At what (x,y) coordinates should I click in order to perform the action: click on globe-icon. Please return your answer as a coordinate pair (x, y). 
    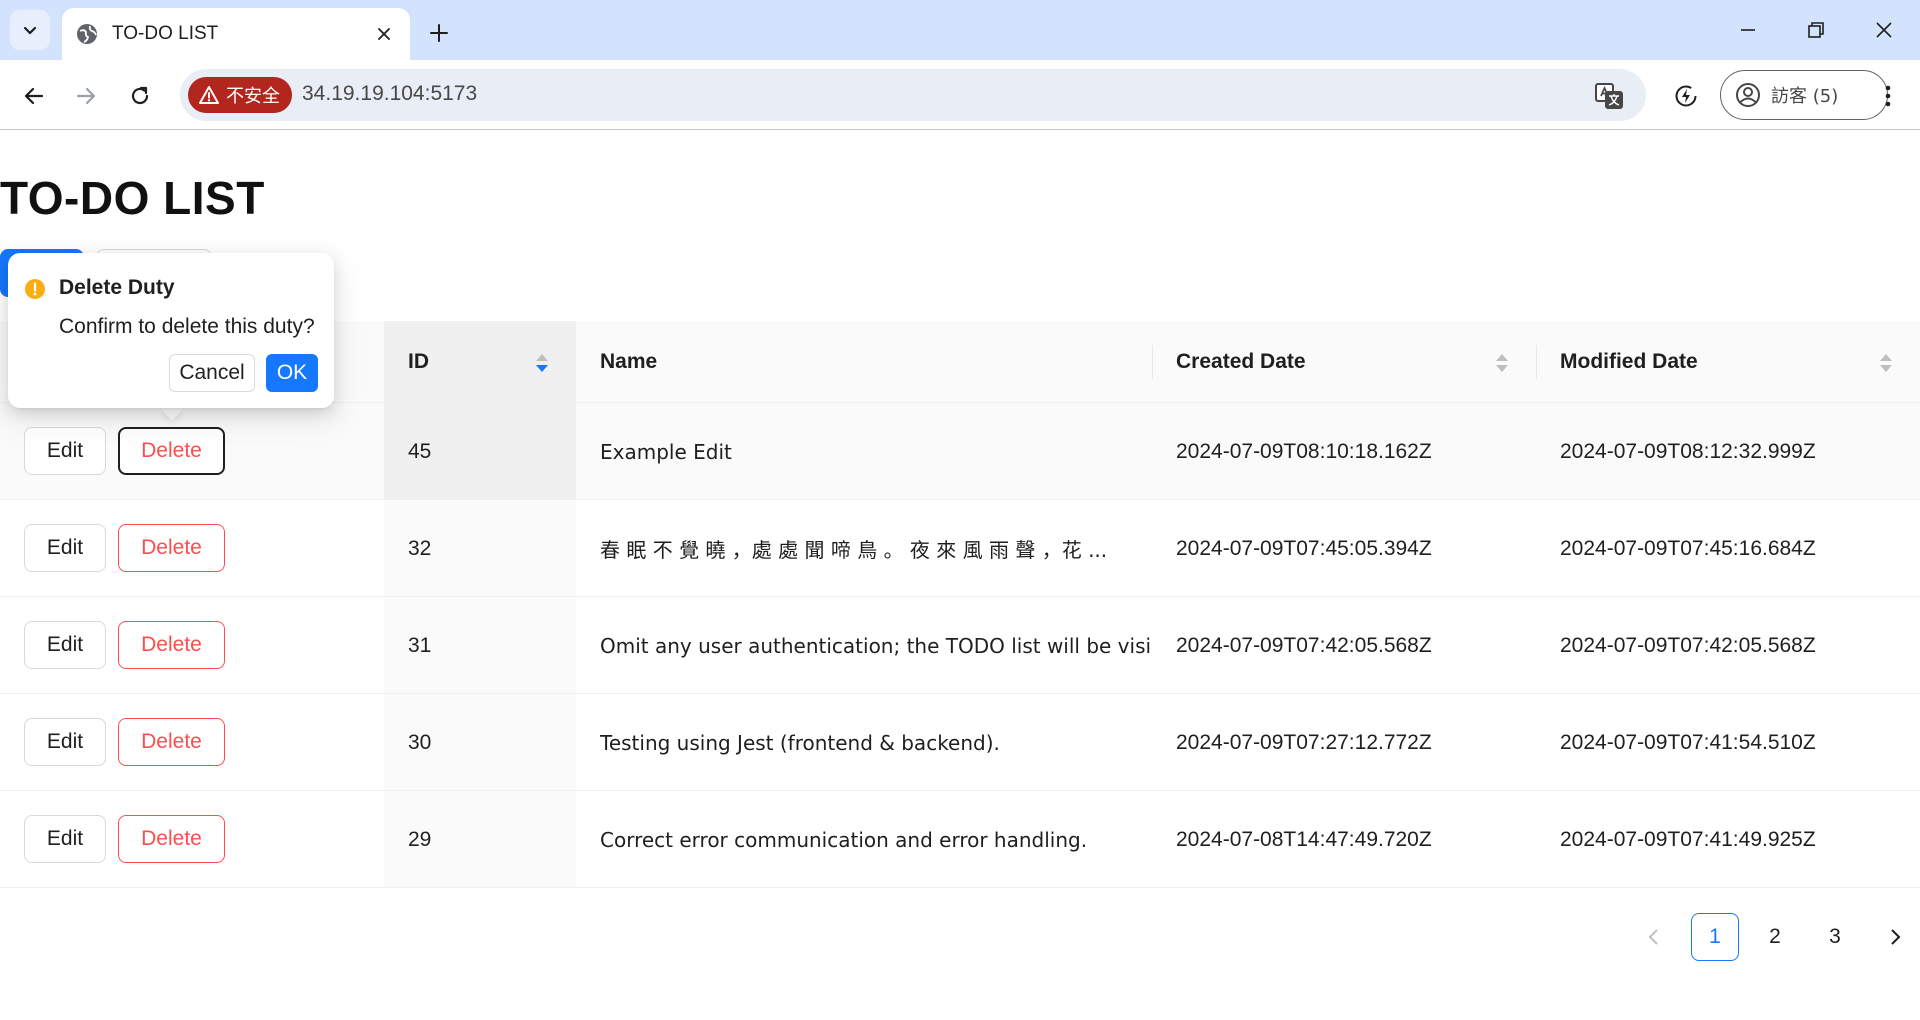
    Looking at the image, I should click on (87, 34).